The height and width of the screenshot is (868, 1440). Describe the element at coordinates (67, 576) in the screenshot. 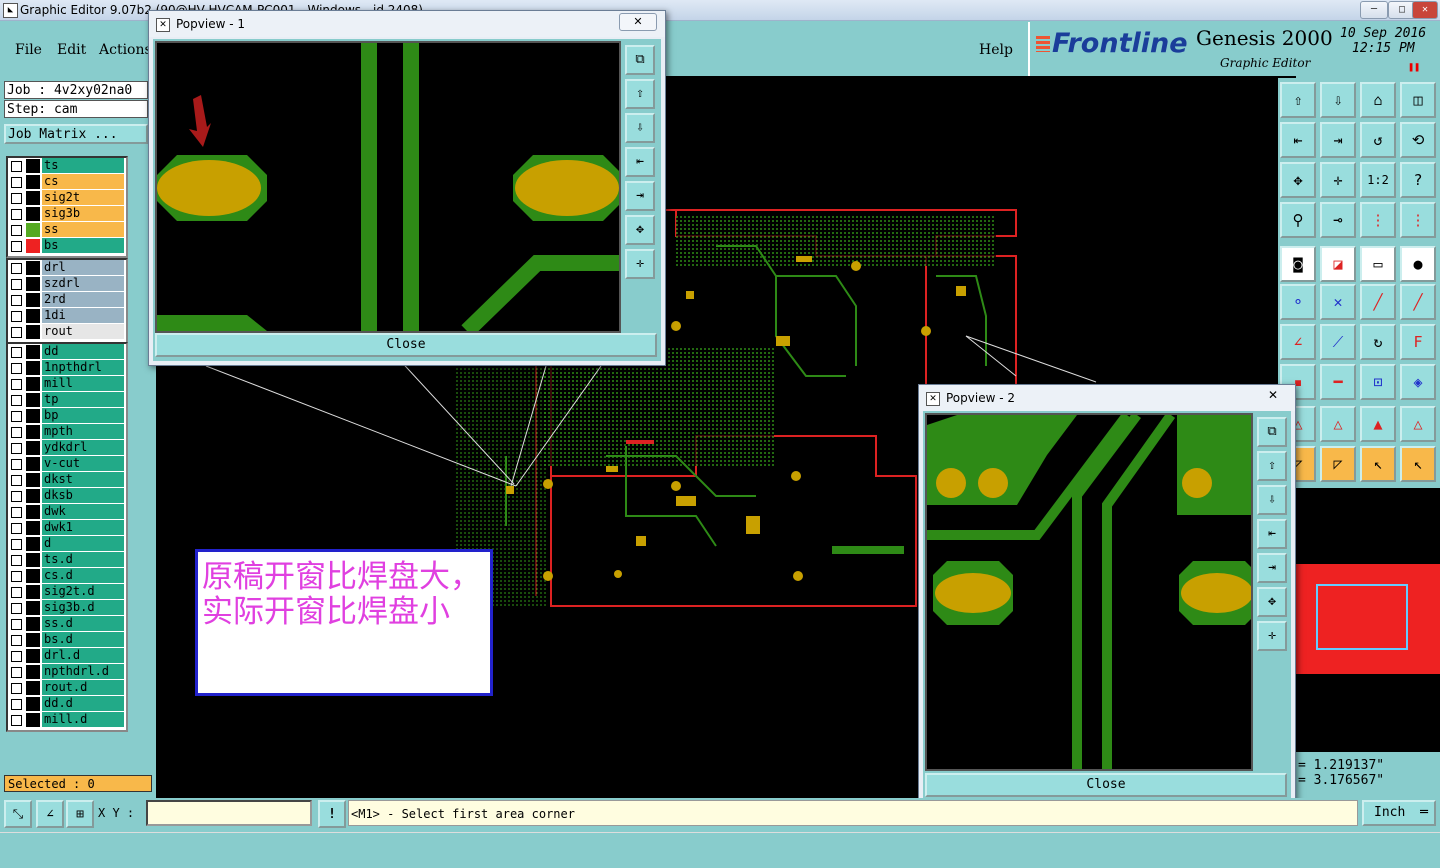

I see `layer-row: cs.d` at that location.